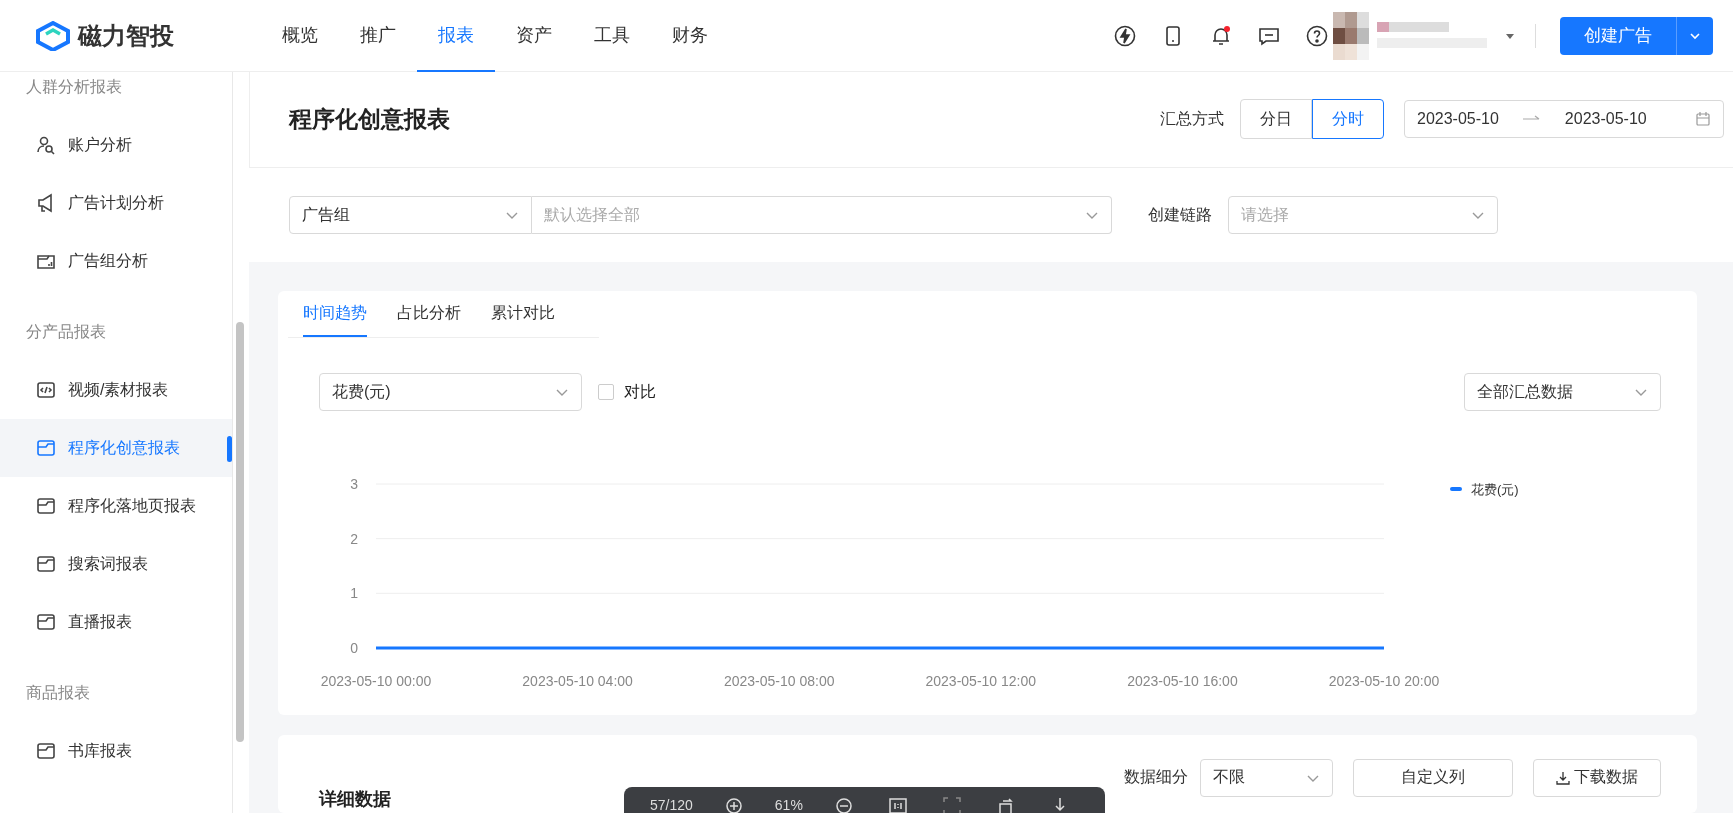  What do you see at coordinates (523, 314) in the screenshot?
I see `tab: 累计对比` at bounding box center [523, 314].